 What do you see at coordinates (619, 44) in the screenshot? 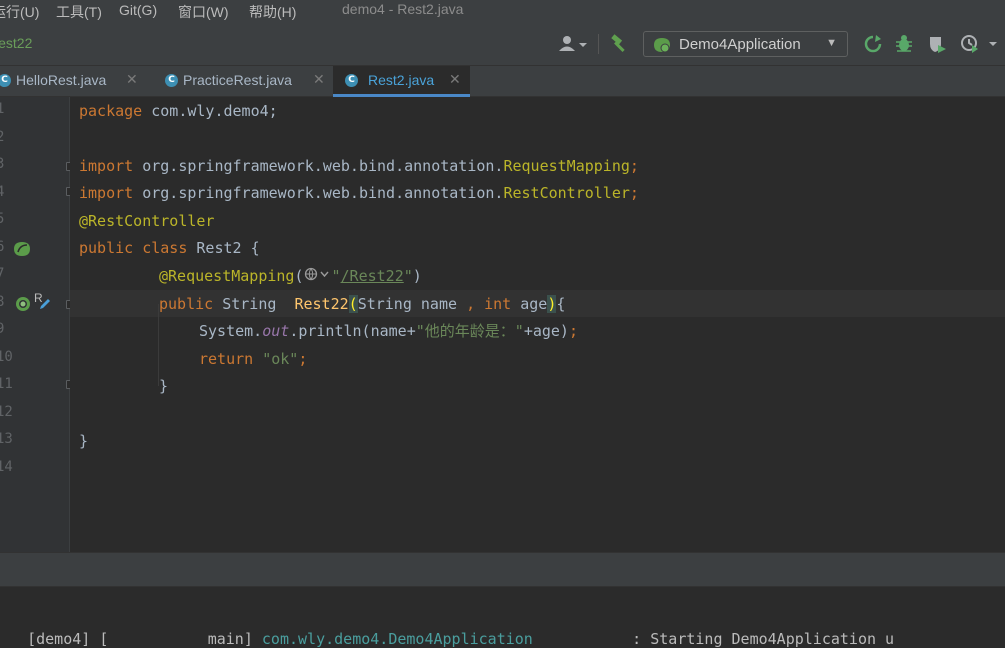
I see `build-hammer-icon` at bounding box center [619, 44].